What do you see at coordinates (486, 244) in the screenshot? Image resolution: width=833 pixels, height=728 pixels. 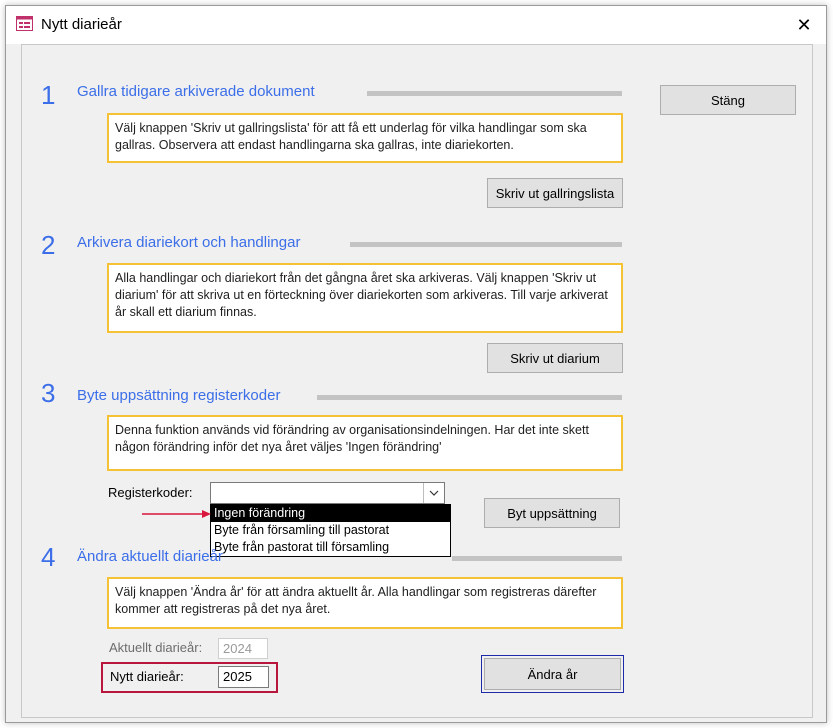 I see `section-2-divider` at bounding box center [486, 244].